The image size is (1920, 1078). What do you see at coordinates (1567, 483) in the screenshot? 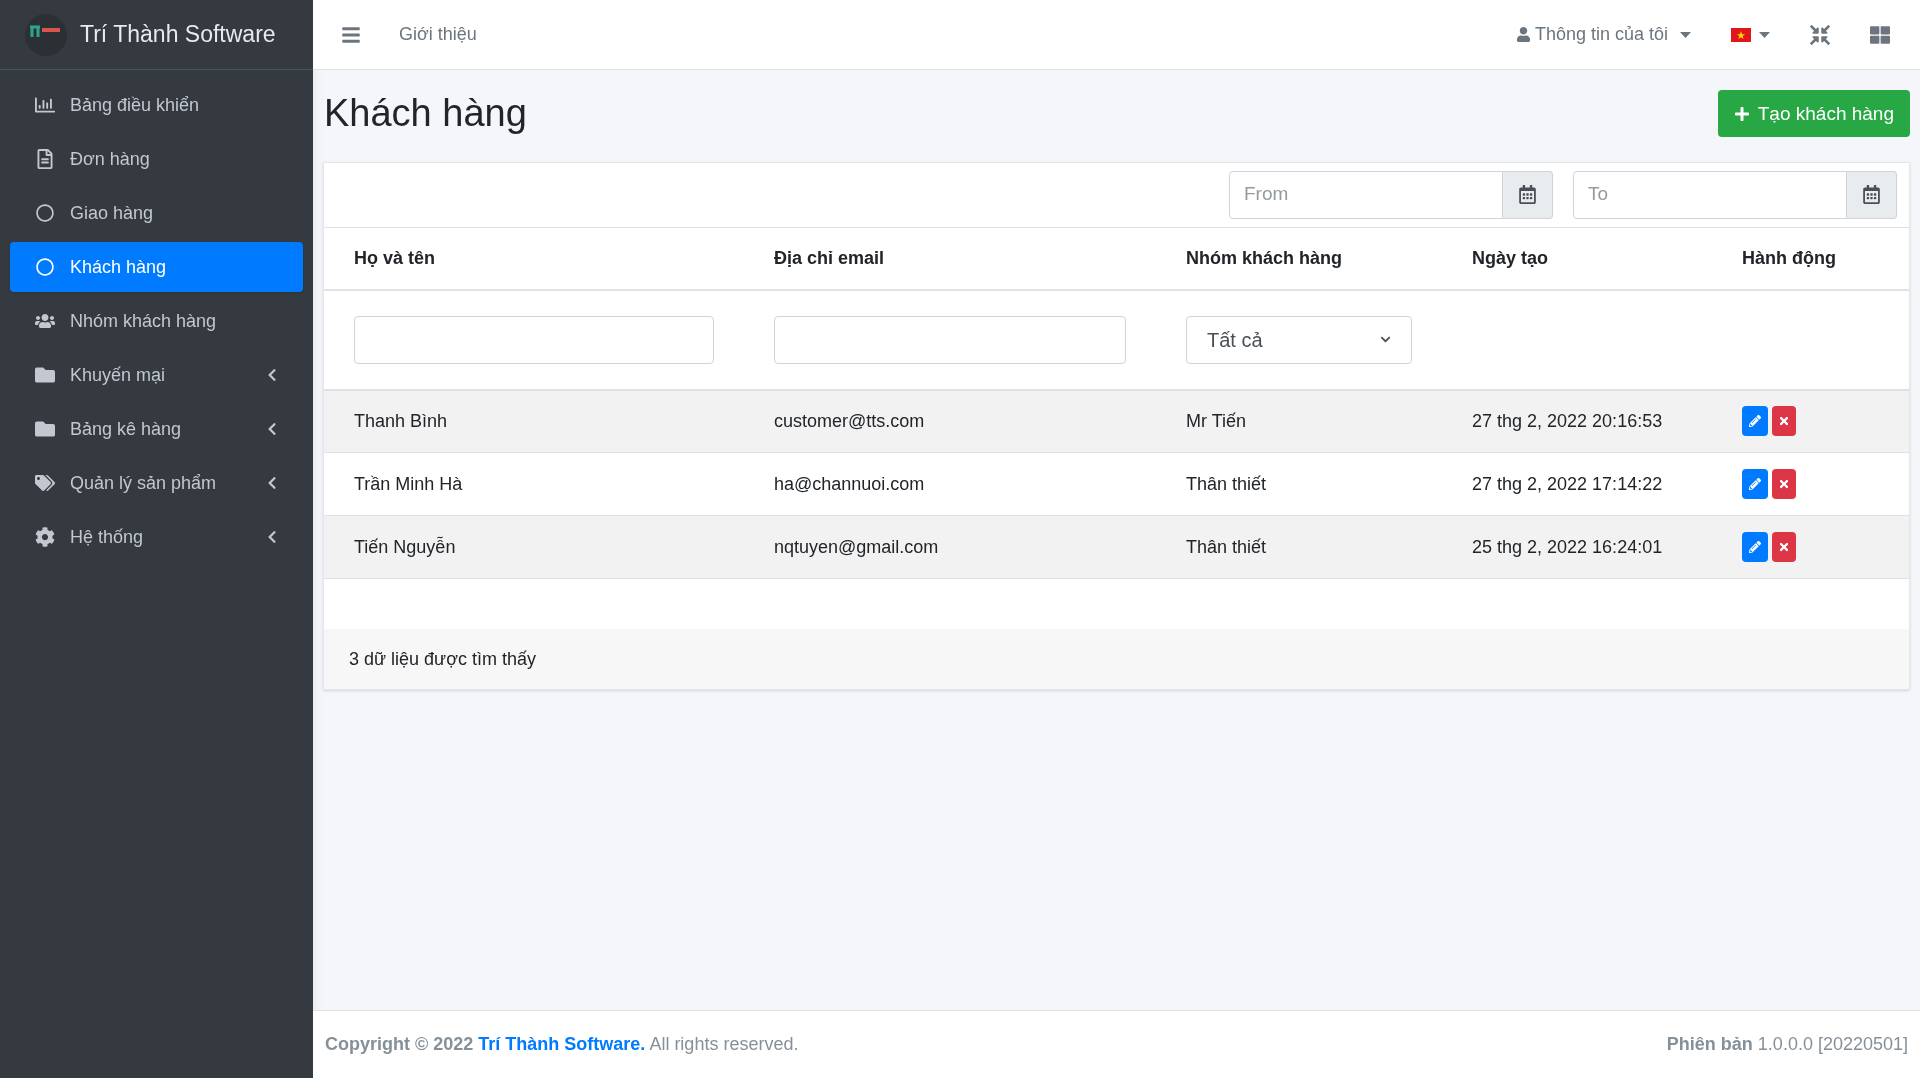
I see `date-cell: 27 thg 2, 2022 17:14:22` at bounding box center [1567, 483].